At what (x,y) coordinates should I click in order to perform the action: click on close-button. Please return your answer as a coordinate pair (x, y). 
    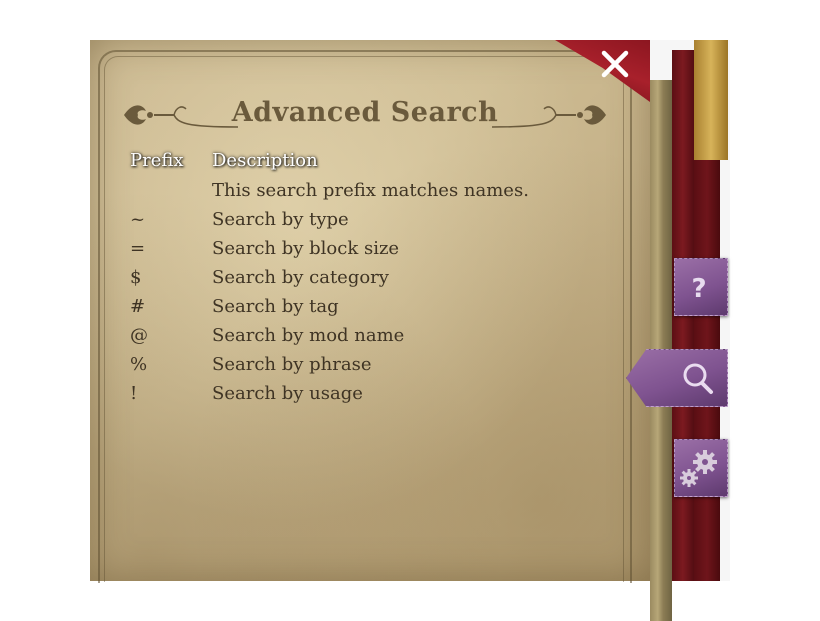
    Looking at the image, I should click on (615, 64).